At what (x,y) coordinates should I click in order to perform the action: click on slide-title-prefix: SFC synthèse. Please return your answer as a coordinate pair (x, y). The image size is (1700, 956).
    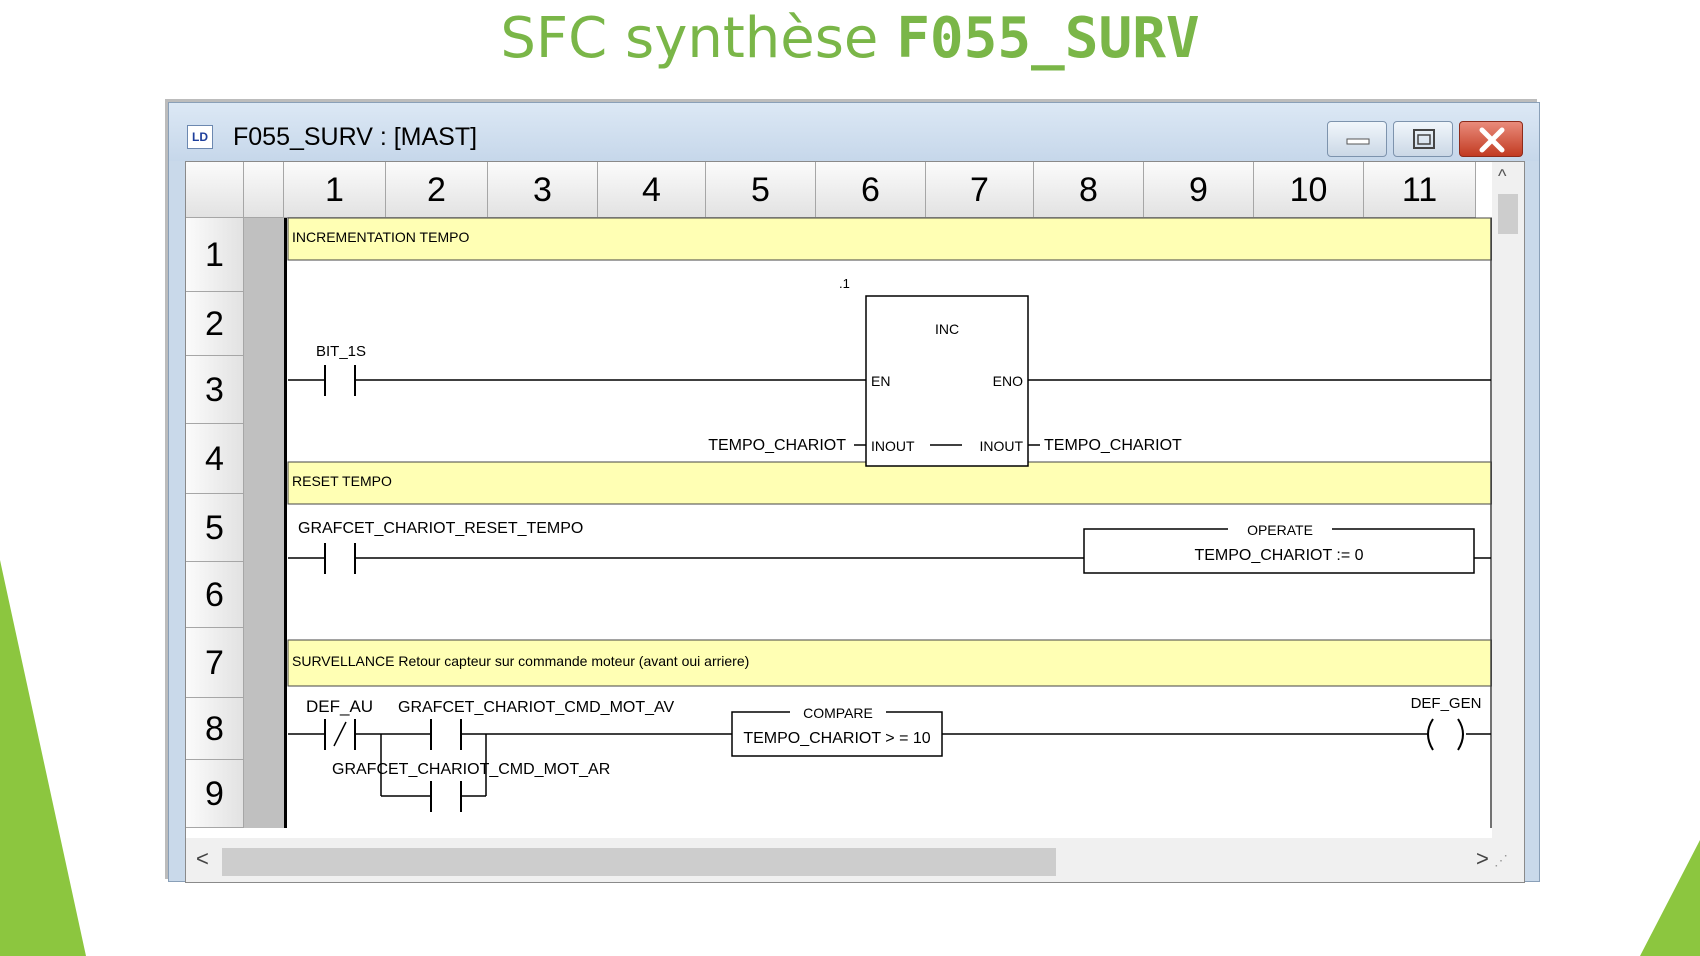
    Looking at the image, I should click on (698, 38).